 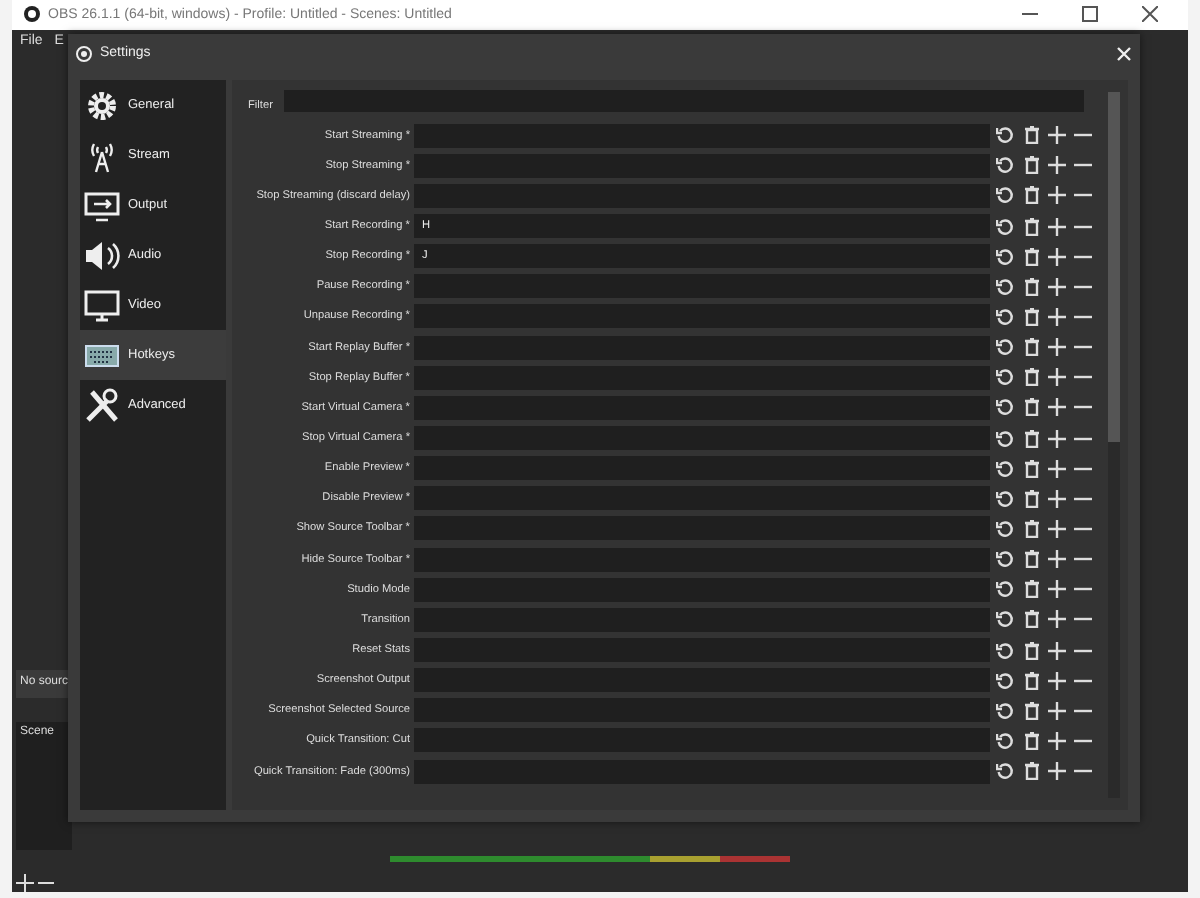 What do you see at coordinates (1090, 14) in the screenshot?
I see `maximize-icon` at bounding box center [1090, 14].